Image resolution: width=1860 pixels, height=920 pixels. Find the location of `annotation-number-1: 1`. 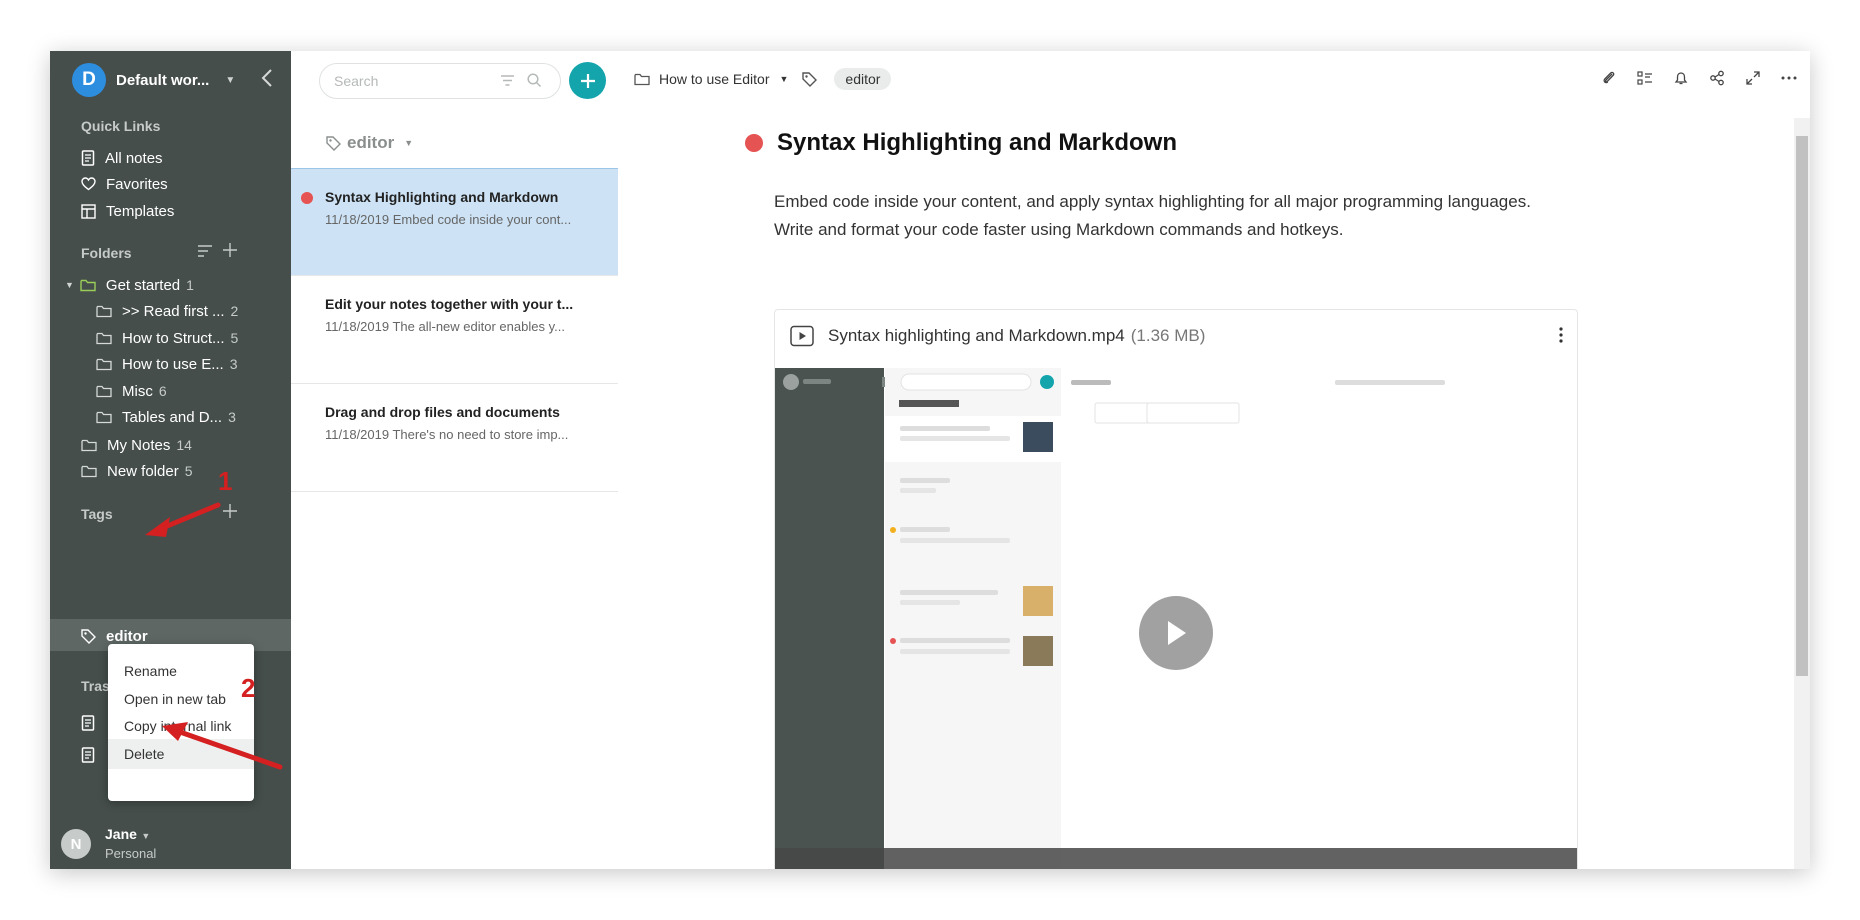

annotation-number-1: 1 is located at coordinates (225, 481).